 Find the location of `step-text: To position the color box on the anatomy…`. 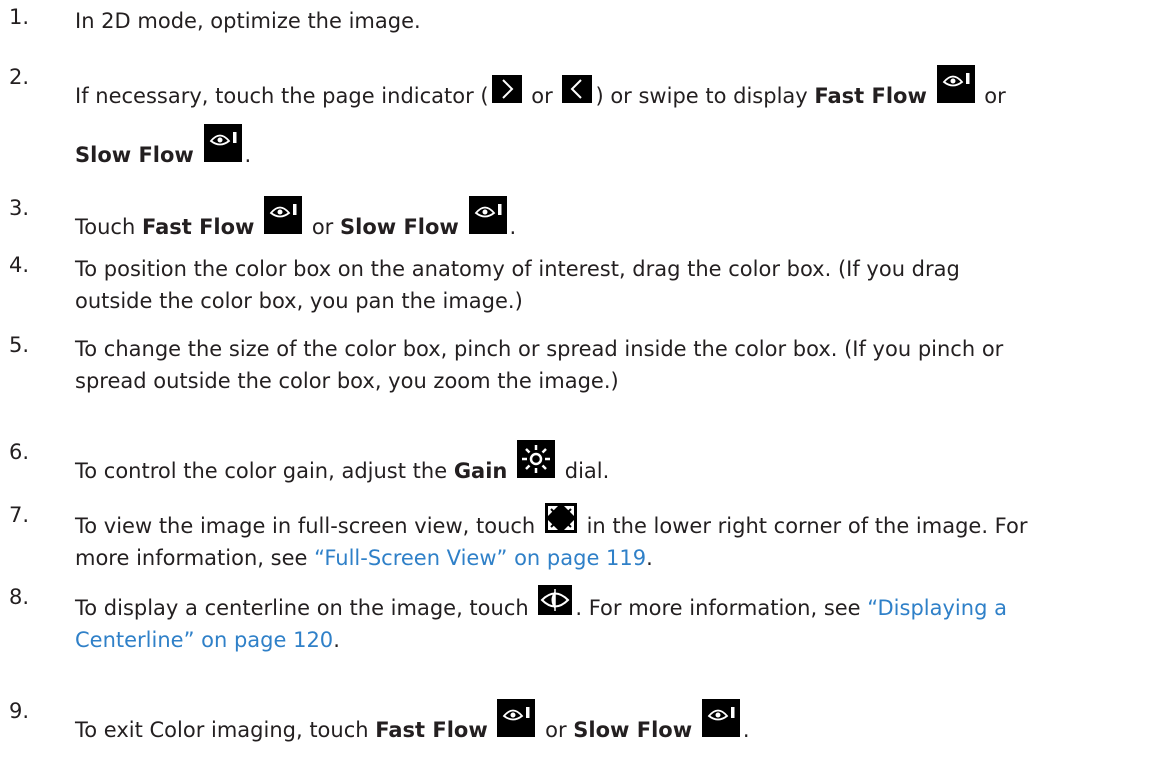

step-text: To position the color box on the anatomy… is located at coordinates (517, 269).